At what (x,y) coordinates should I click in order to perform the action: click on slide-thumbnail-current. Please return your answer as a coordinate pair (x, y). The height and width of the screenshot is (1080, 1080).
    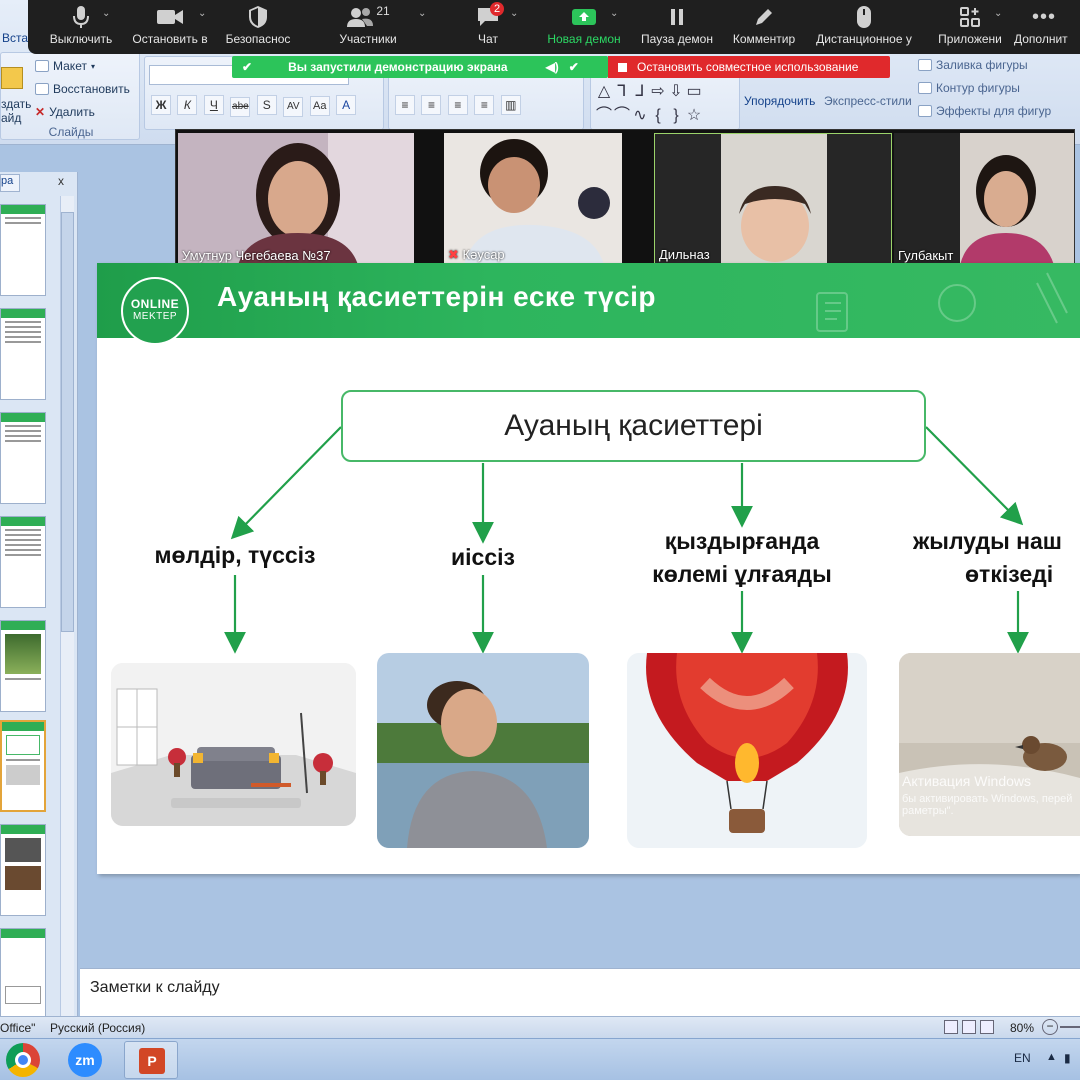
    Looking at the image, I should click on (23, 766).